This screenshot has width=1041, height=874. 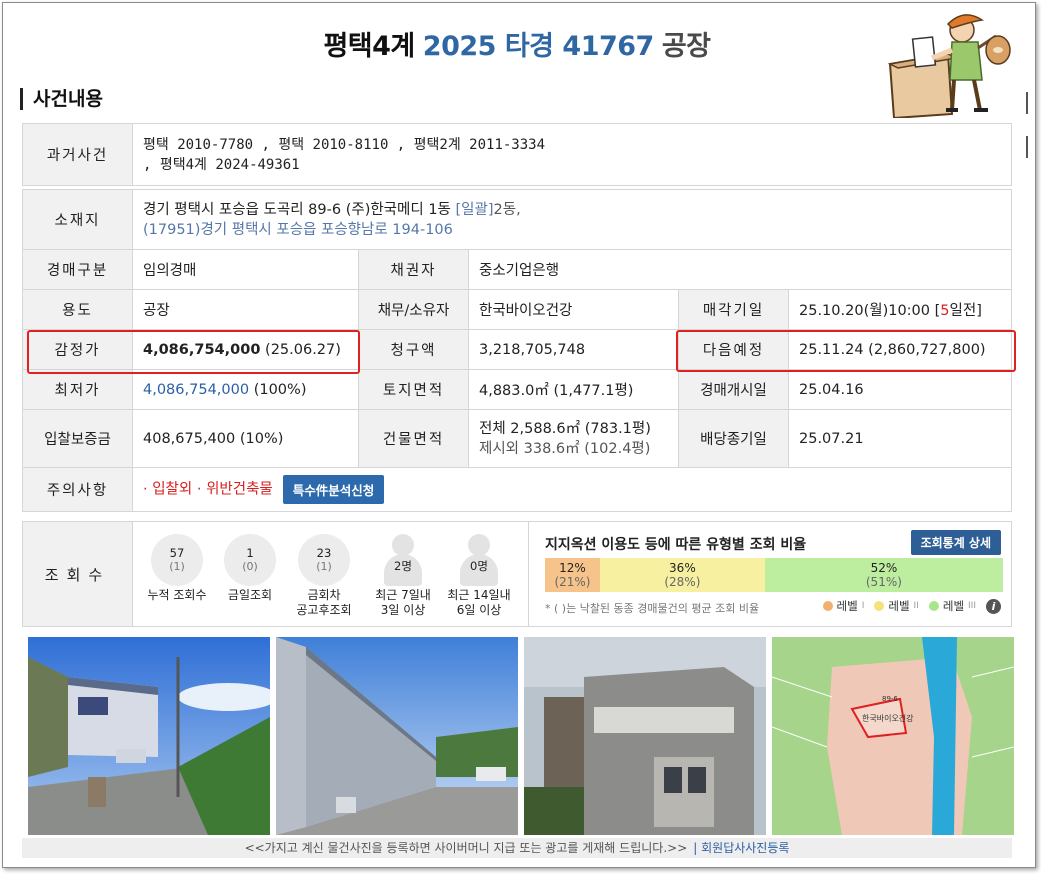 What do you see at coordinates (572, 230) in the screenshot?
I see `road-address: (17951)경기 평택시 포승읍 포승향남로 194-106` at bounding box center [572, 230].